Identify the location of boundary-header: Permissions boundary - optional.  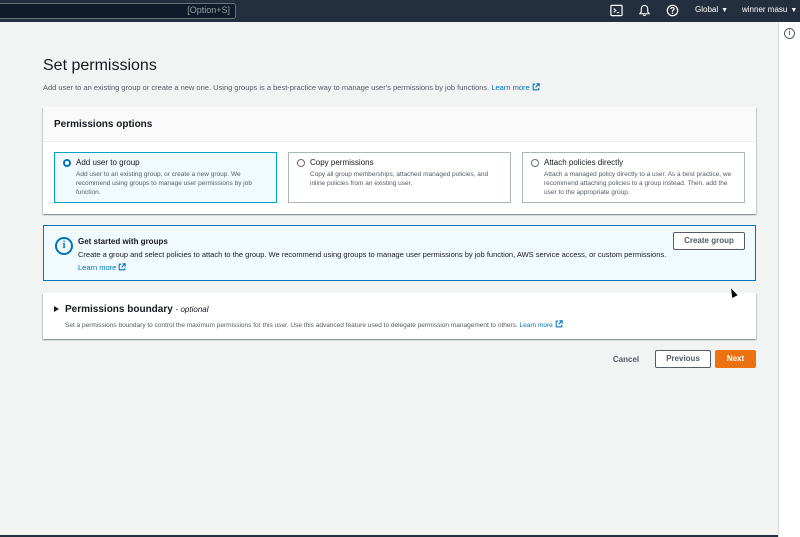
(137, 309).